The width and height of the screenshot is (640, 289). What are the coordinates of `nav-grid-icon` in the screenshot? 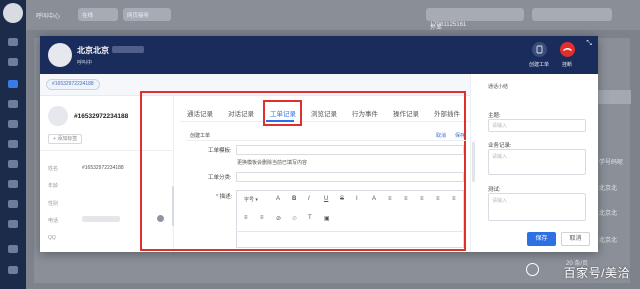 It's located at (13, 42).